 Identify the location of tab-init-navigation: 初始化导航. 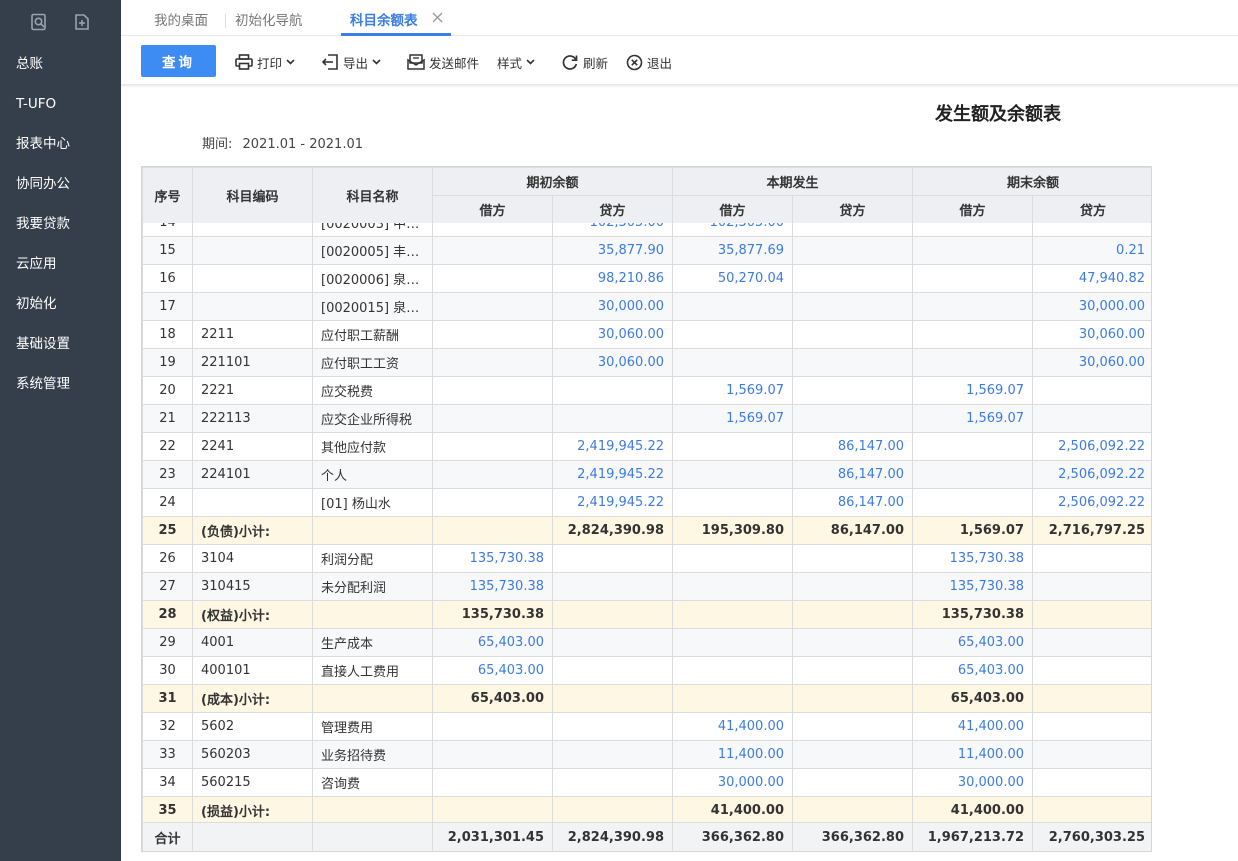
(269, 18).